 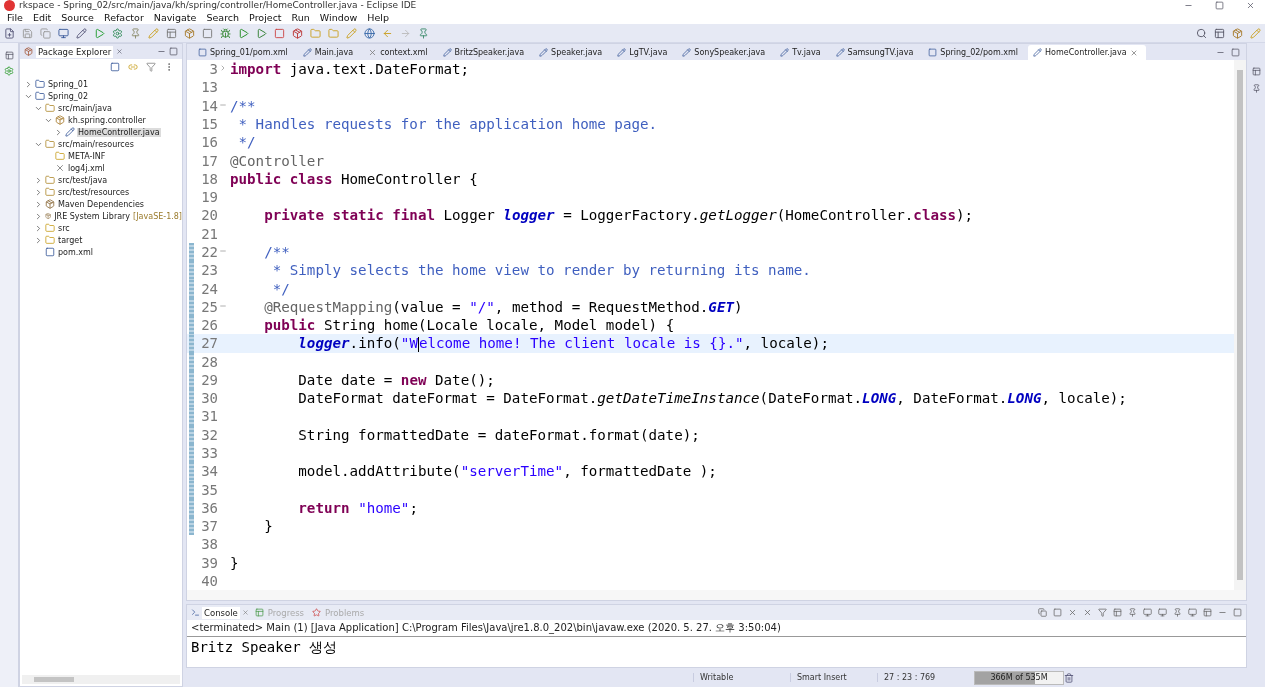 What do you see at coordinates (223, 17) in the screenshot?
I see `menu-item: Search` at bounding box center [223, 17].